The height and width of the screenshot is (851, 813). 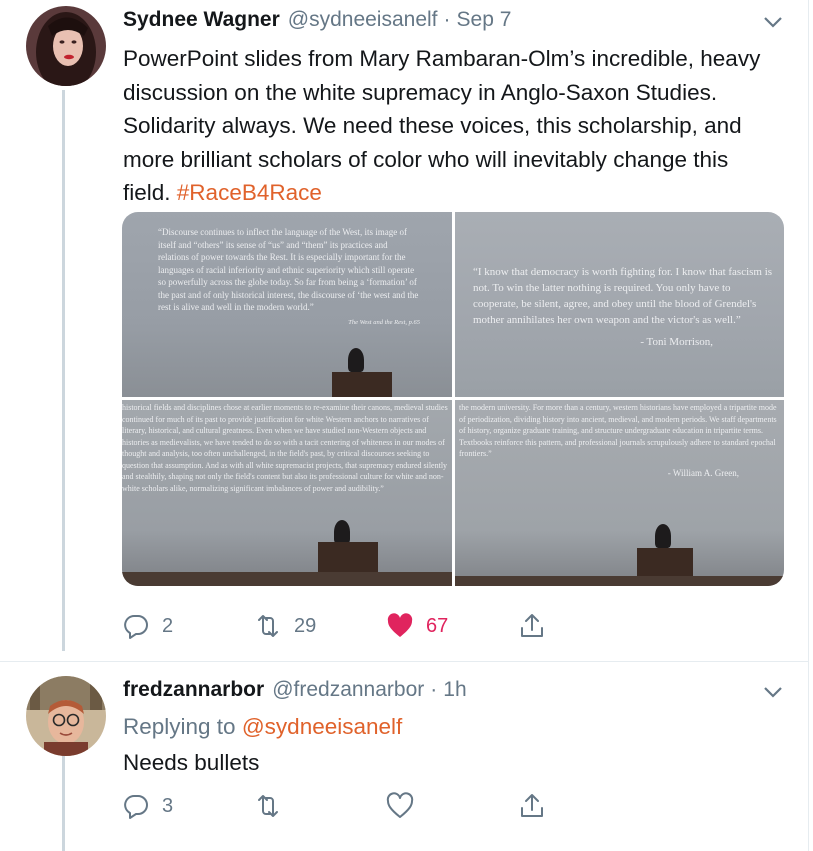 What do you see at coordinates (454, 690) in the screenshot?
I see `timestamp: 1h` at bounding box center [454, 690].